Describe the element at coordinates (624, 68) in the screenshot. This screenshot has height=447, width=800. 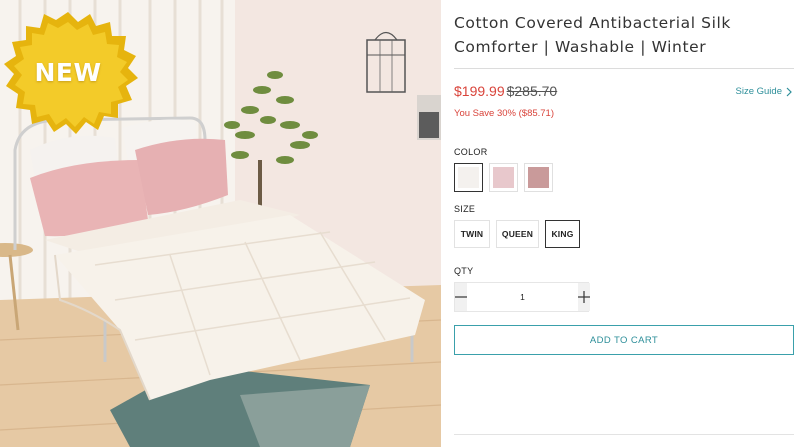
I see `divider` at that location.